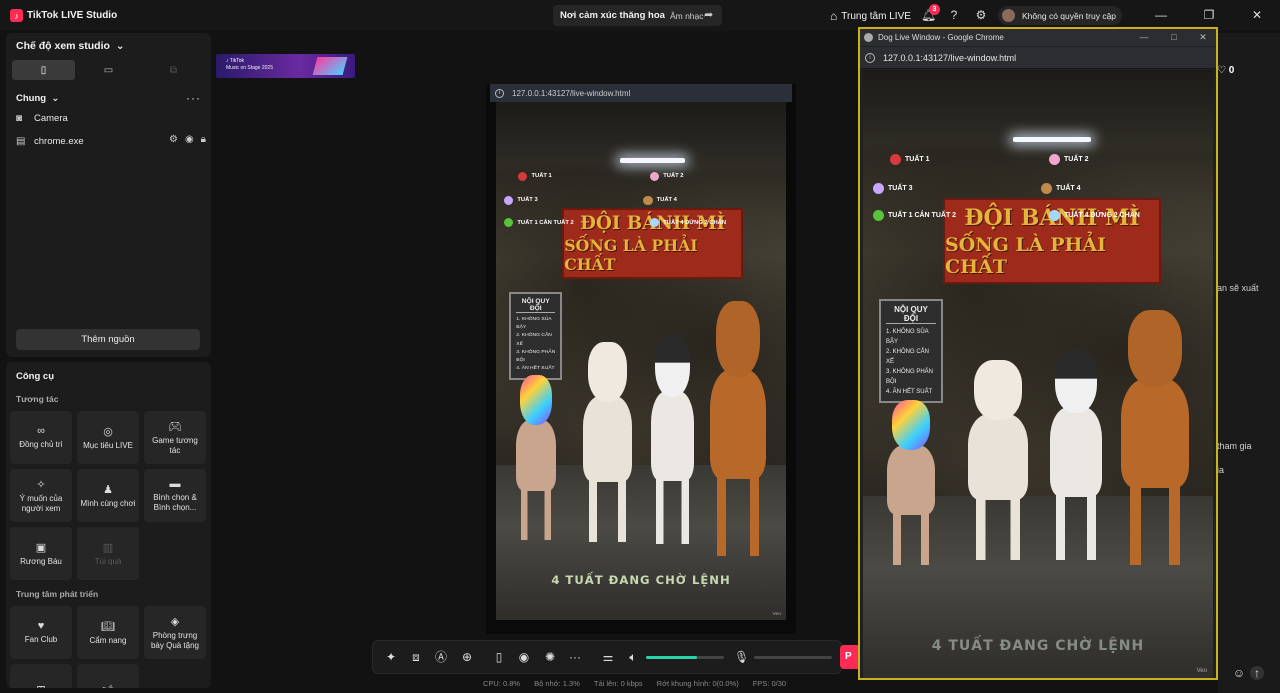 The image size is (1280, 693). I want to click on tag-label: TUẤT 1, so click(917, 159).